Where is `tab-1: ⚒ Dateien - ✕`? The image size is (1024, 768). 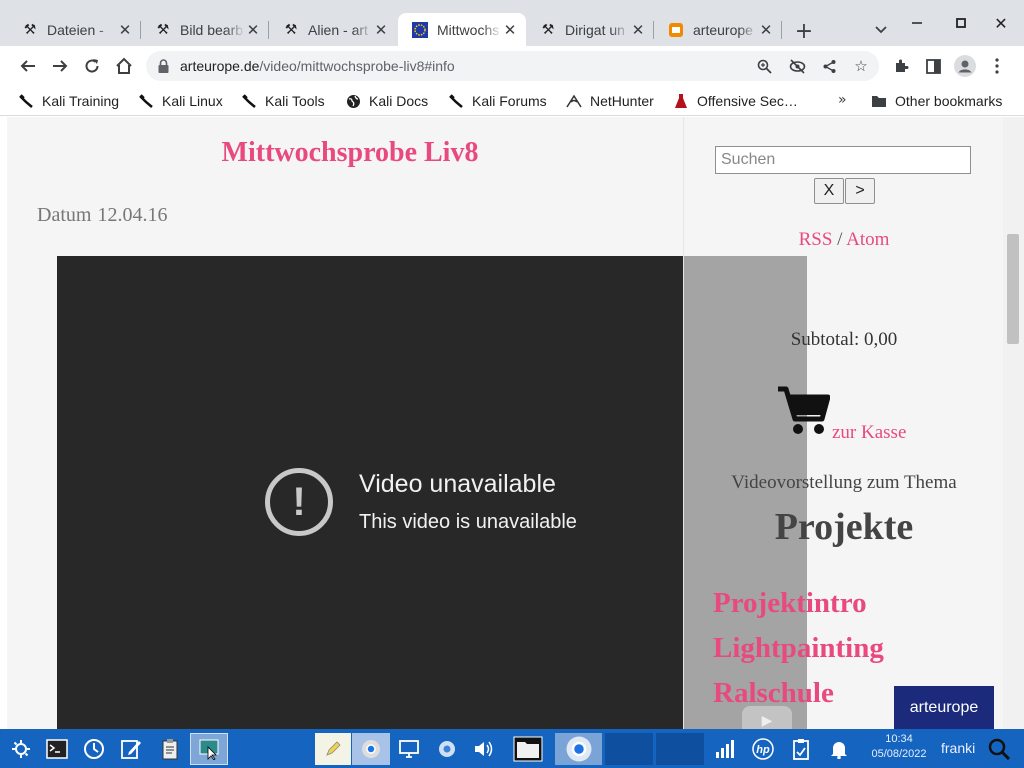
tab-1: ⚒ Dateien - ✕ is located at coordinates (74, 29).